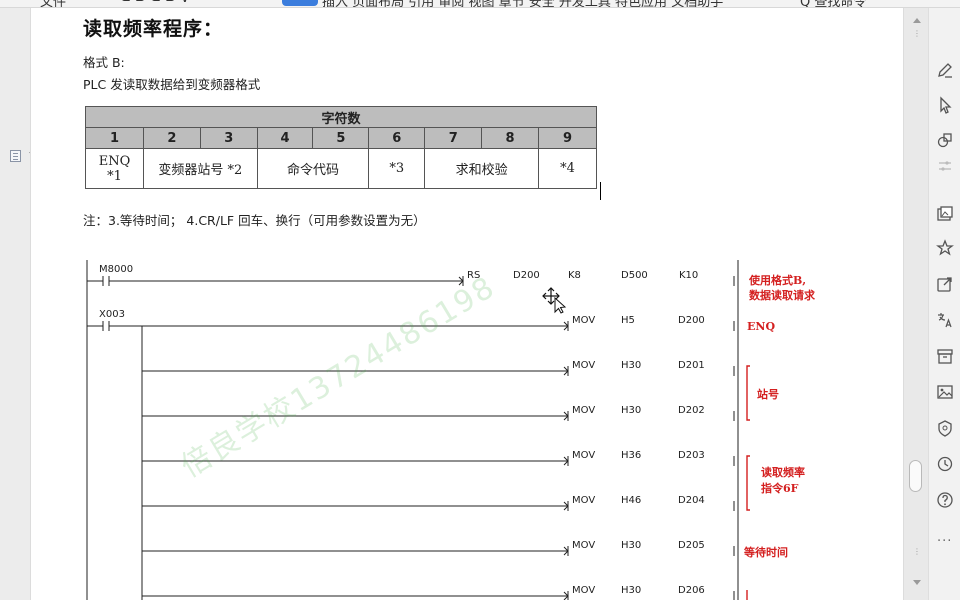 This screenshot has width=960, height=600. I want to click on operand-label: D500, so click(634, 275).